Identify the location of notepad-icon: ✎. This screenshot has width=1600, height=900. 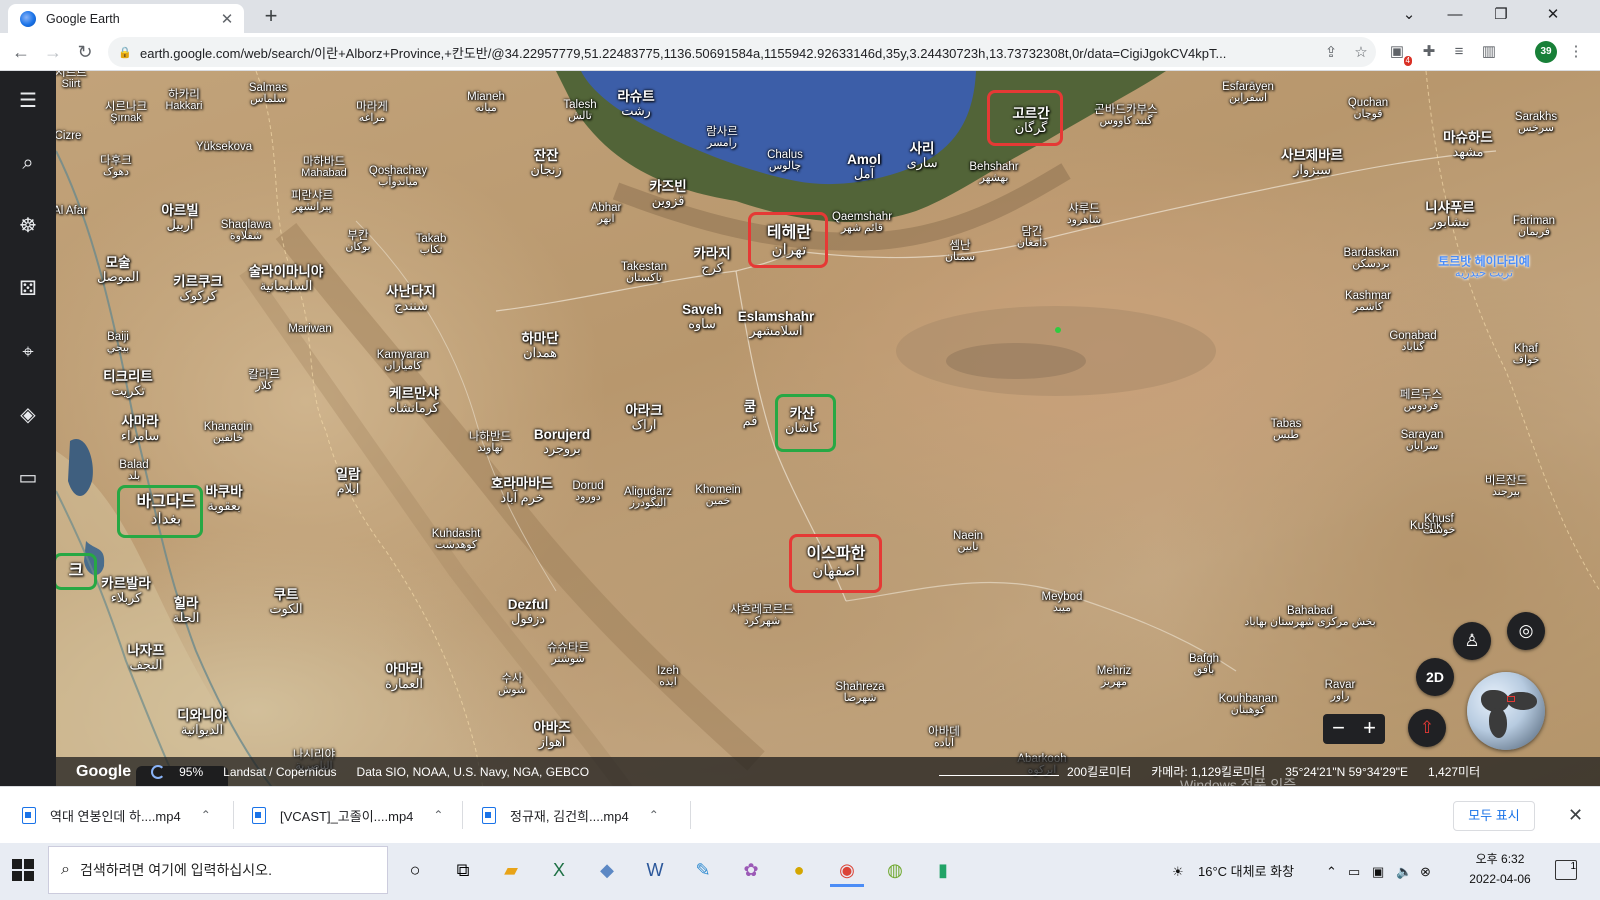
(703, 870).